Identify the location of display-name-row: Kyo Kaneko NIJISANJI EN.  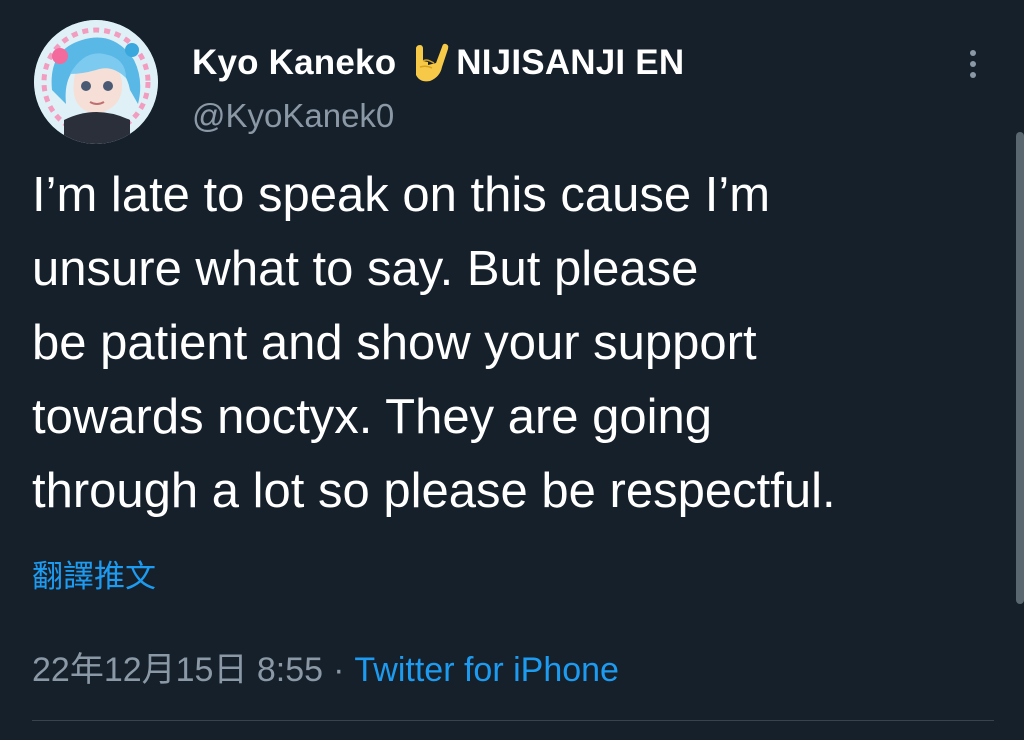
(438, 63).